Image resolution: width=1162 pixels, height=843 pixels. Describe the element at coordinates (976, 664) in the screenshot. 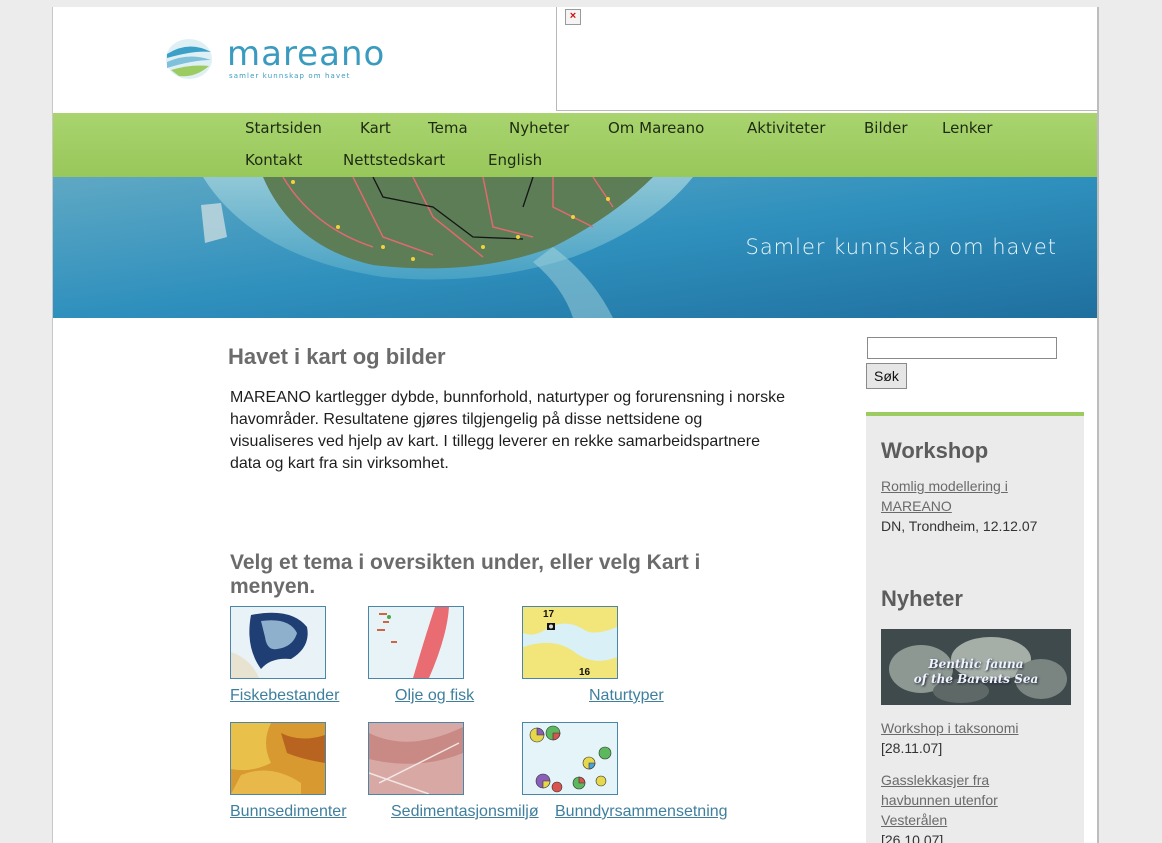

I see `news-image-caption-line1: Benthic fauna` at that location.